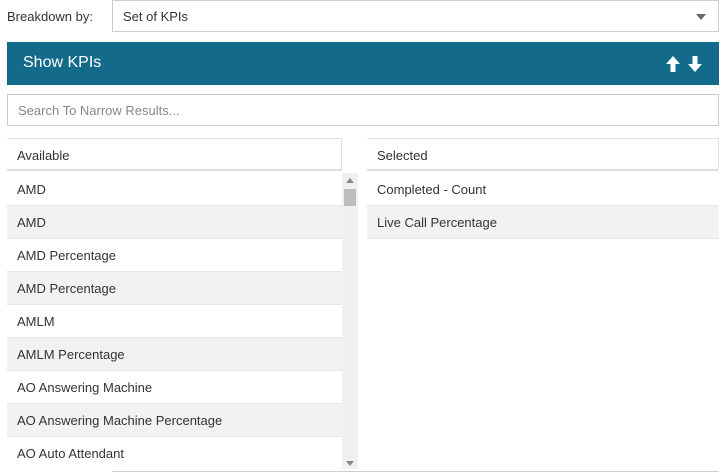  What do you see at coordinates (673, 64) in the screenshot?
I see `arrow-up-icon` at bounding box center [673, 64].